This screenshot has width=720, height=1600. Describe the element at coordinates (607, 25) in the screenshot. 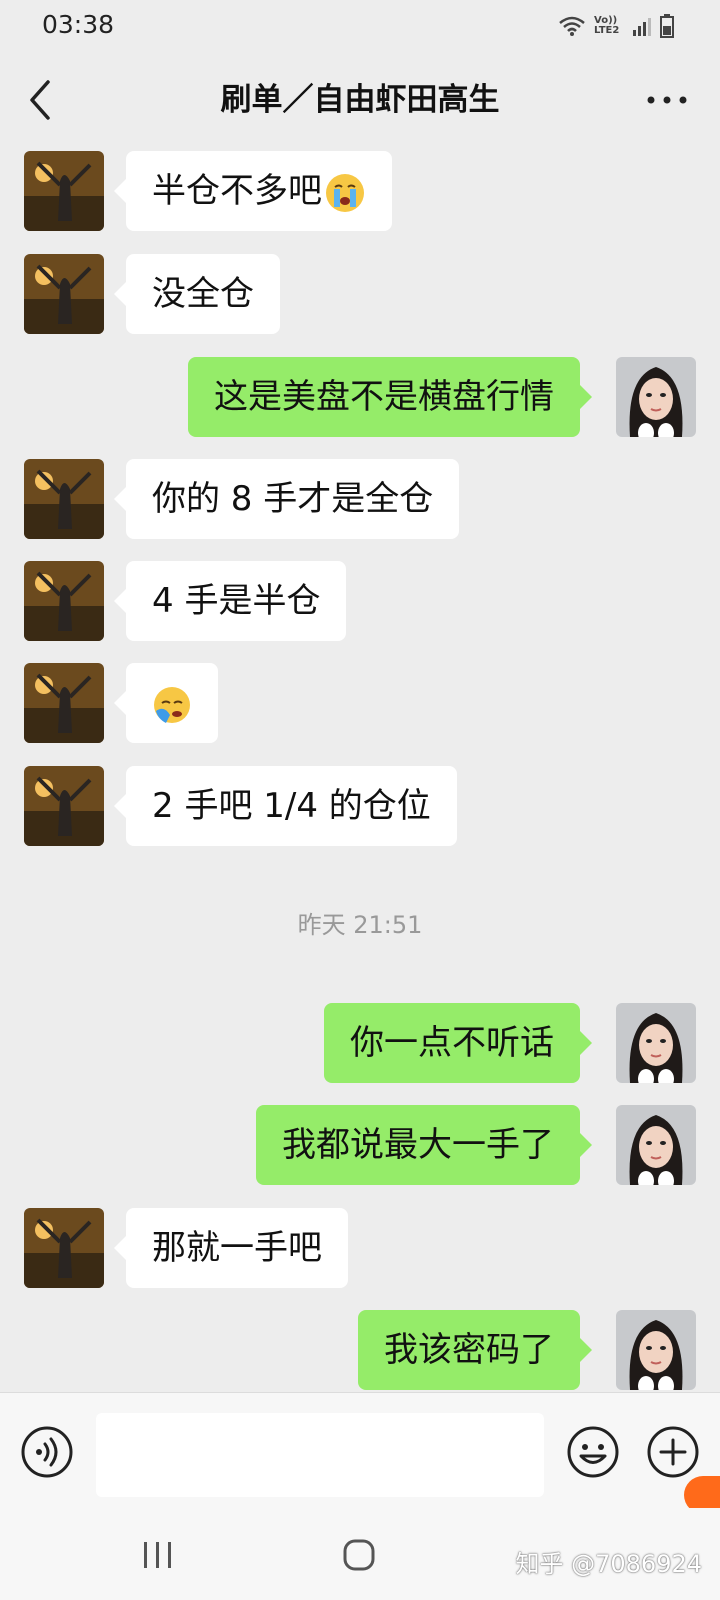

I see `volte-label: Vo)) LTE2` at that location.